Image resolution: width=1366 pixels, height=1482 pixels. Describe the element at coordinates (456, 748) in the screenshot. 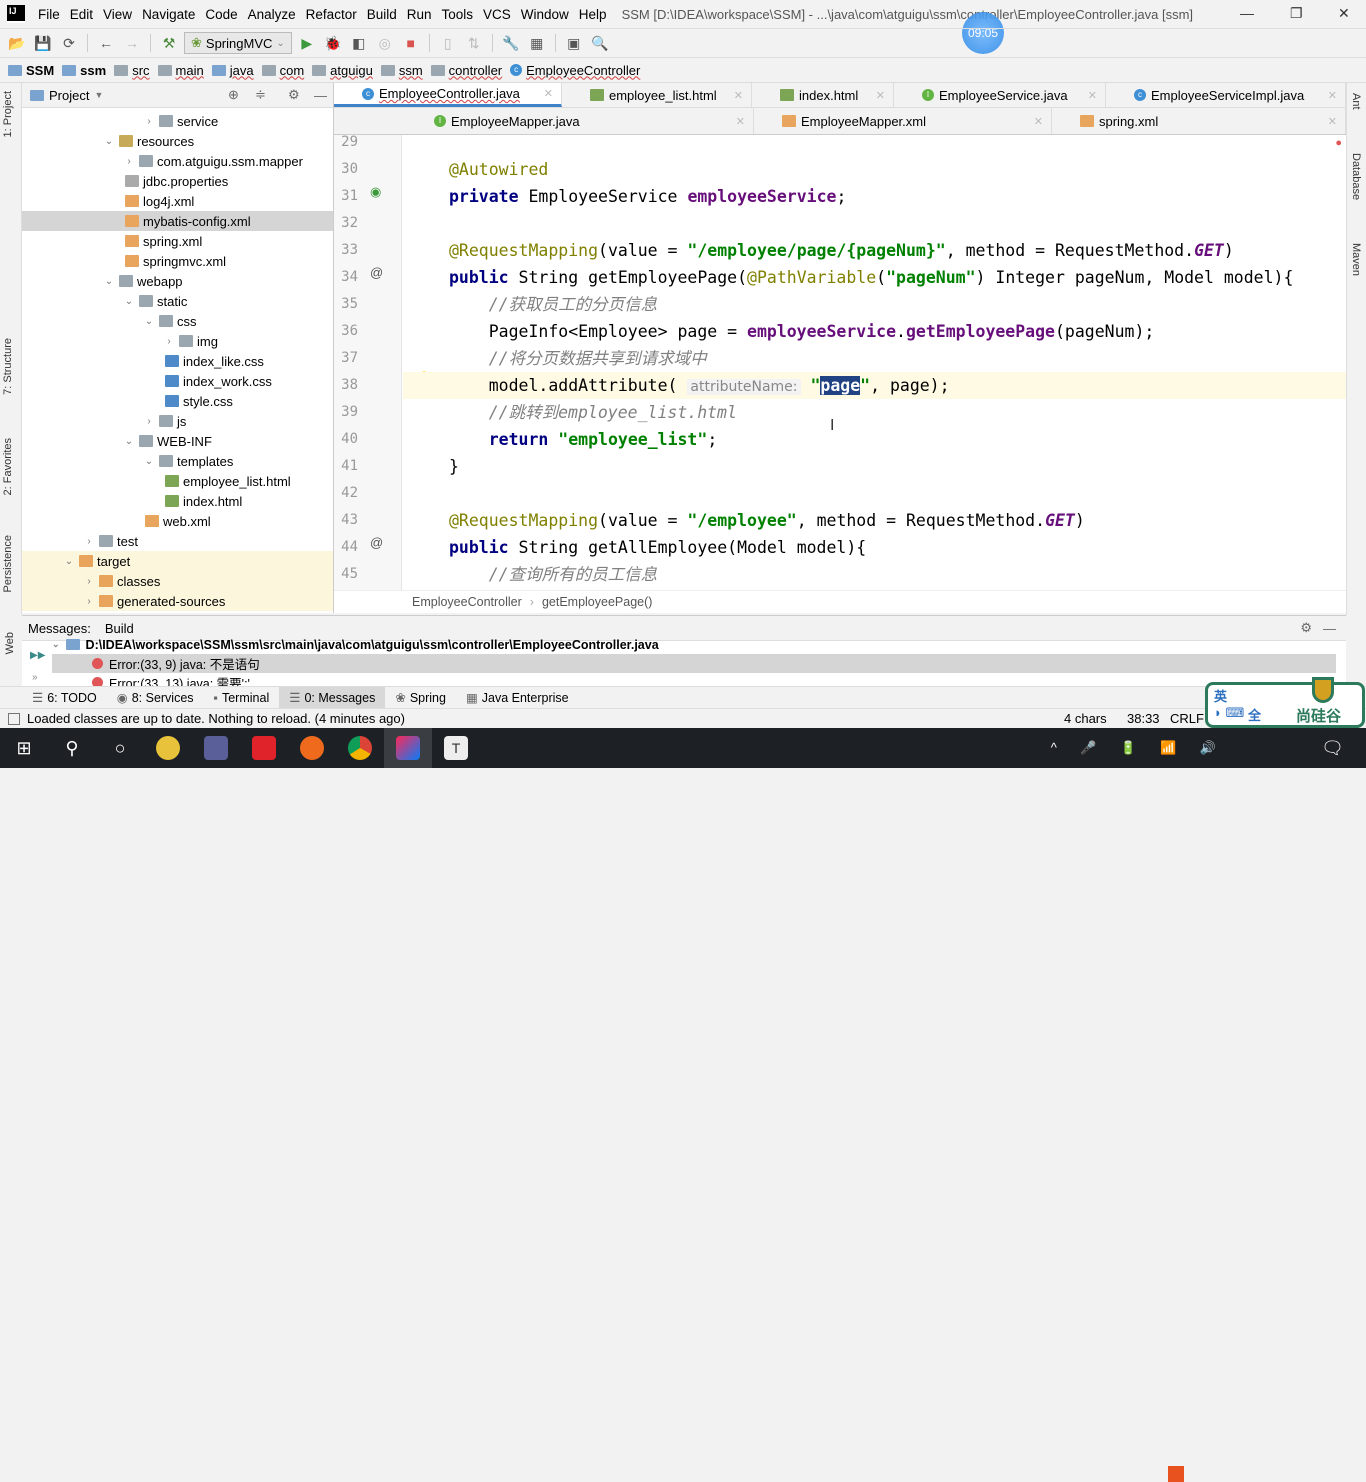

I see `typora-icon: T` at that location.